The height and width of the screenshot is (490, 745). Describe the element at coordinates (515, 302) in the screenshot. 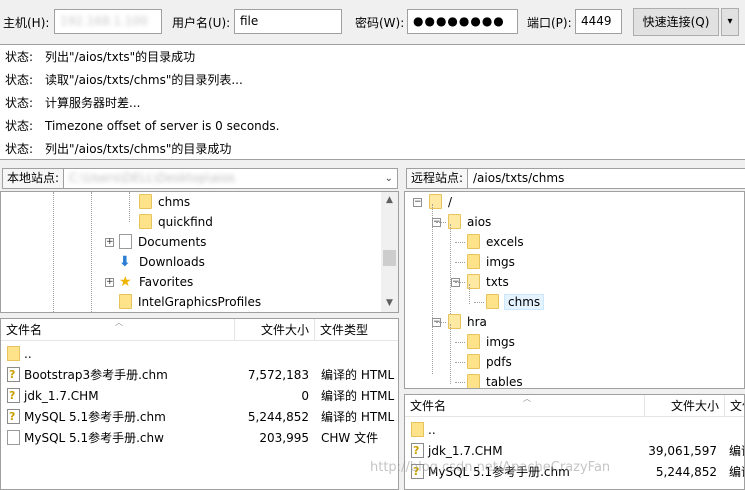

I see `remote-tree-item: chms` at that location.